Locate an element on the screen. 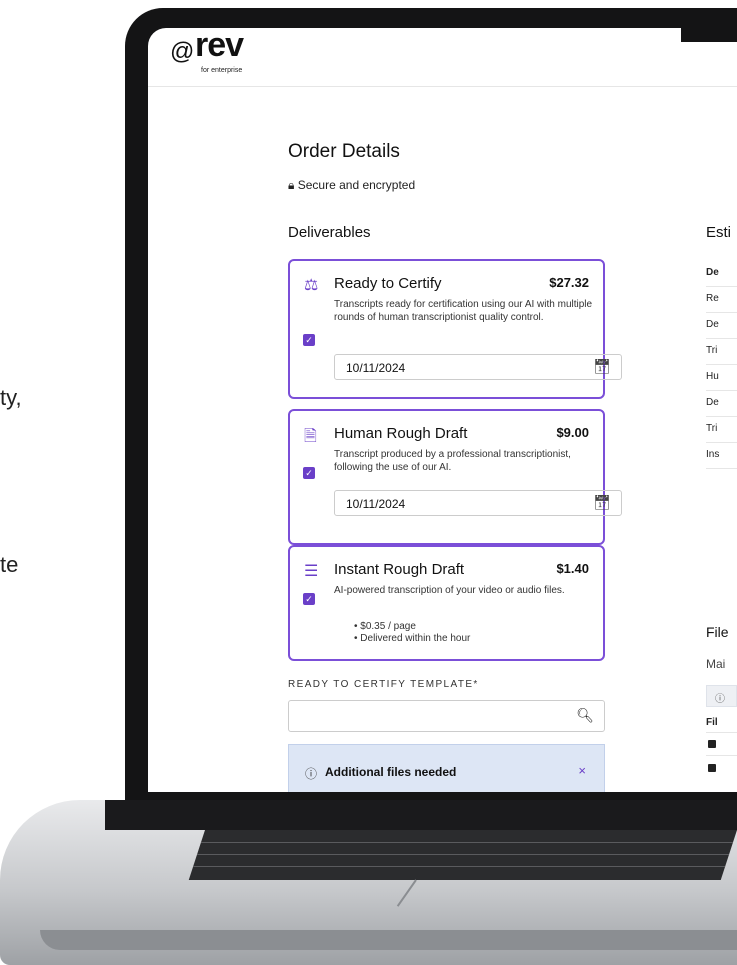 This screenshot has height=965, width=737. files-column-header: Fil is located at coordinates (712, 722).